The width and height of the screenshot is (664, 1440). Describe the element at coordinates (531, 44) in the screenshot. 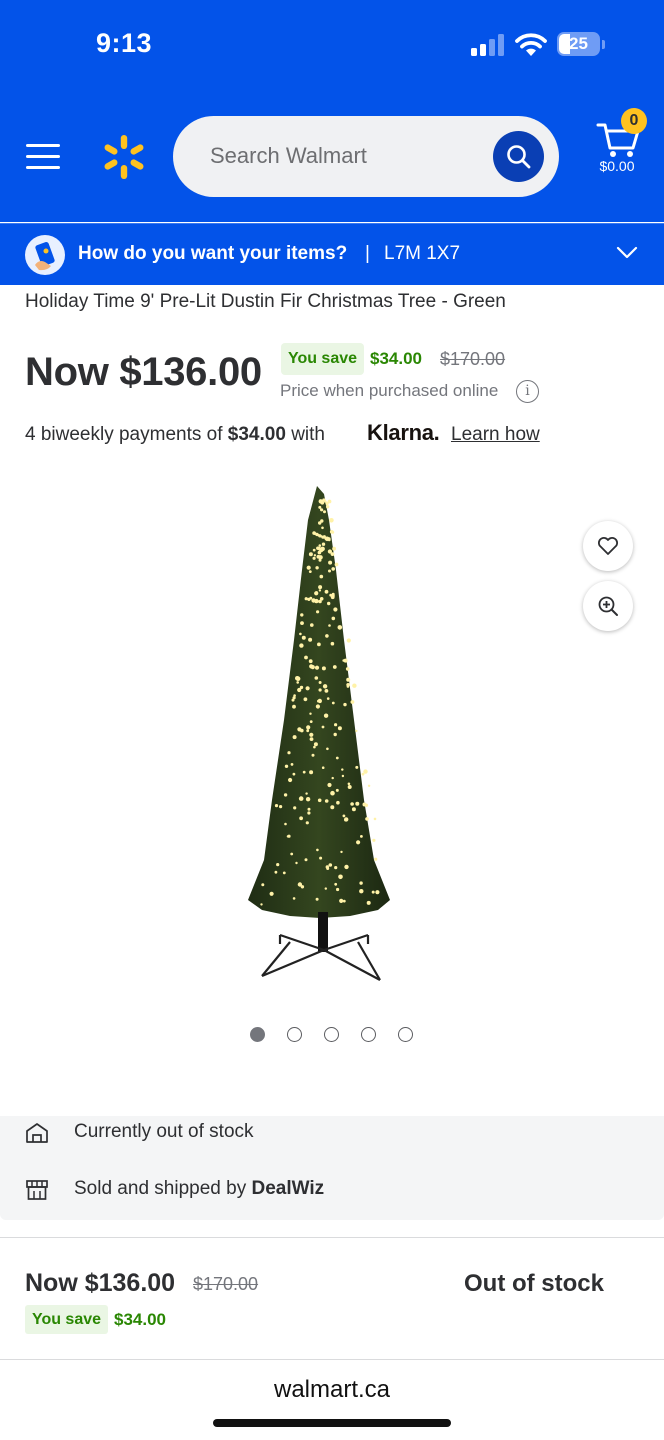

I see `wifi-icon` at that location.